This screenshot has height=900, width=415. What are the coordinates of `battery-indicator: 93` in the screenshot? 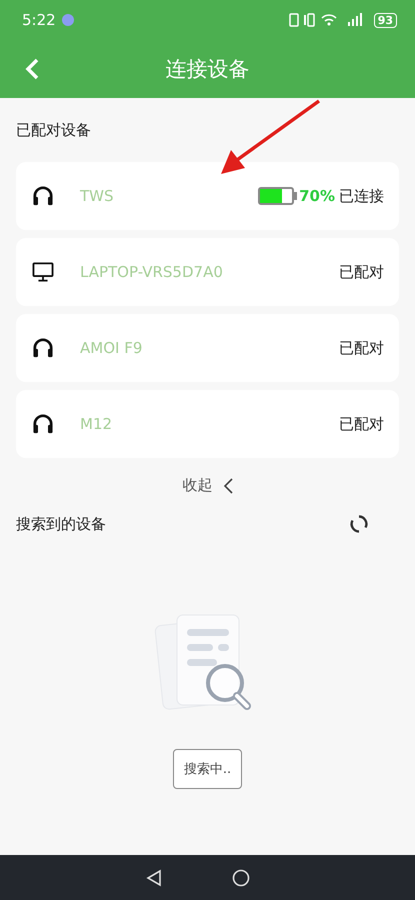 It's located at (385, 20).